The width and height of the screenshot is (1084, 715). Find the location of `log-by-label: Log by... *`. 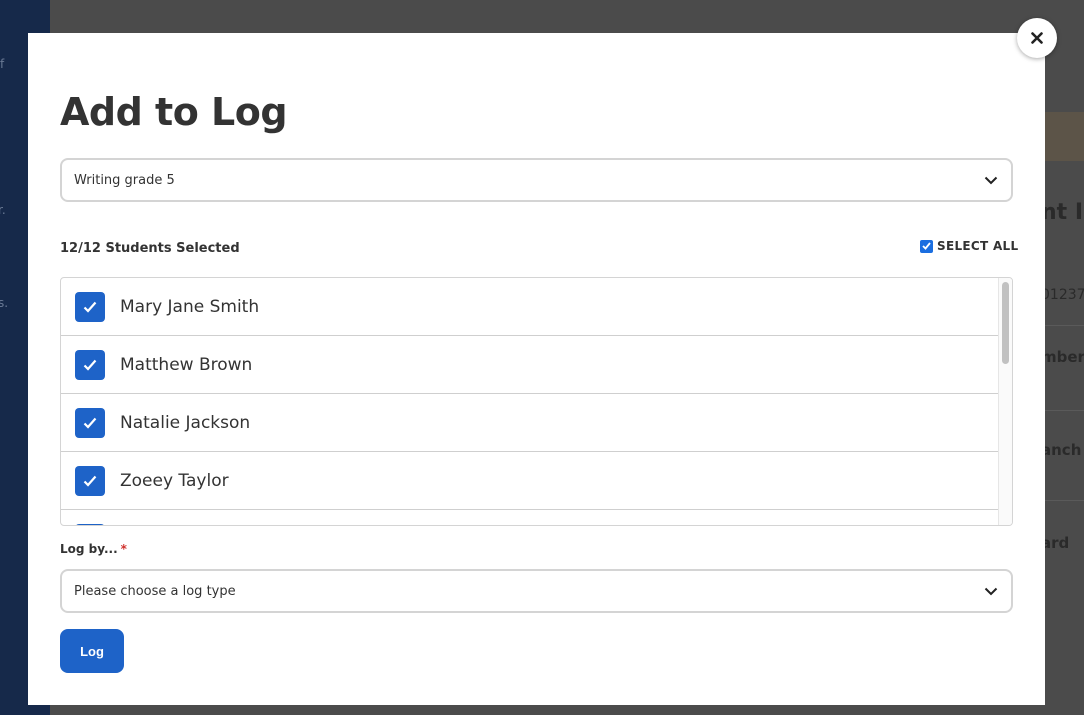

log-by-label: Log by... * is located at coordinates (93, 549).